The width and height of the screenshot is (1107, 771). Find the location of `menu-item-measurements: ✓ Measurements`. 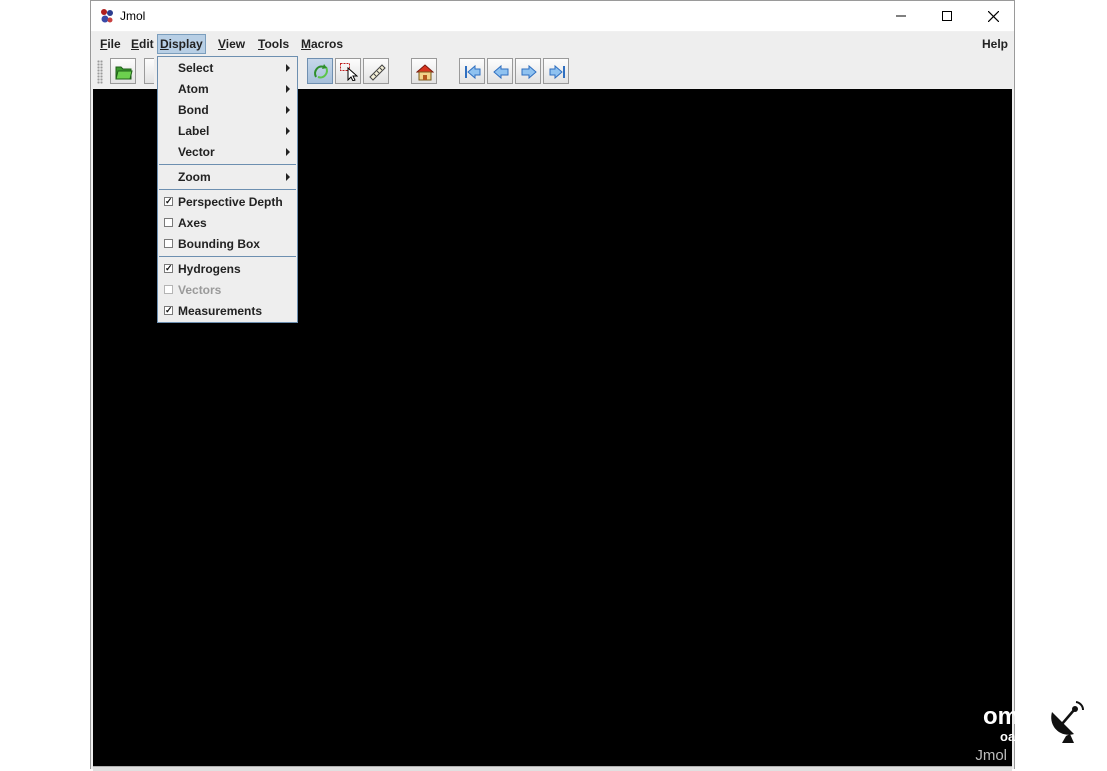

menu-item-measurements: ✓ Measurements is located at coordinates (227, 311).